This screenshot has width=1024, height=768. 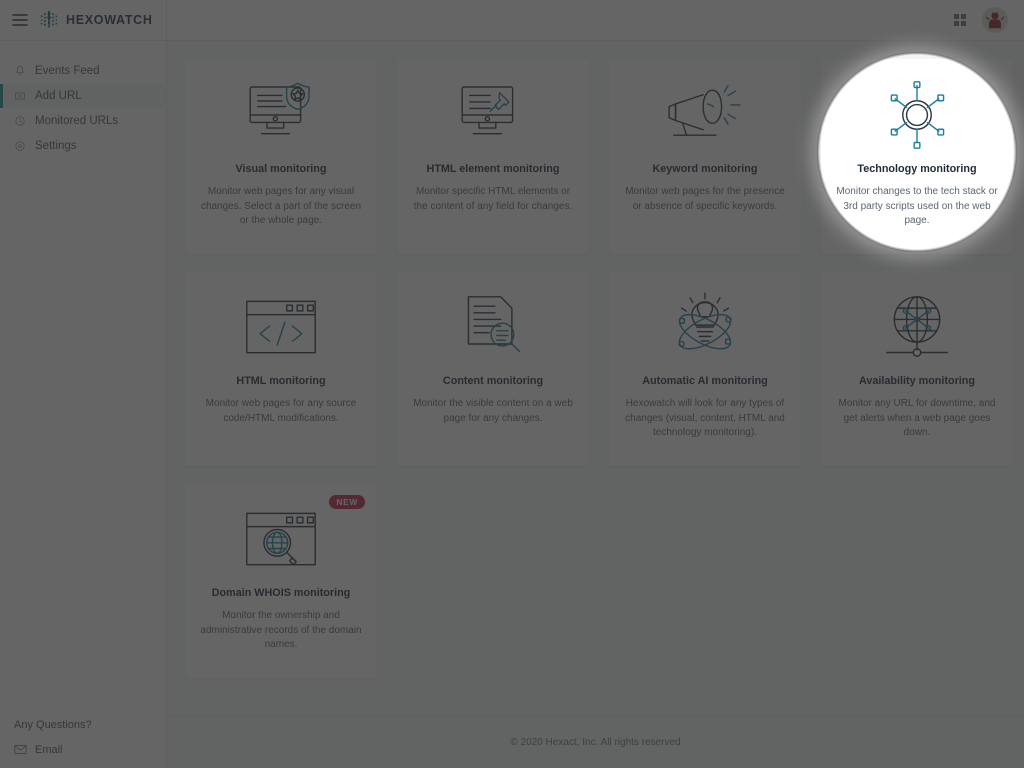 What do you see at coordinates (58, 96) in the screenshot?
I see `sidebar-item-label: Add URL` at bounding box center [58, 96].